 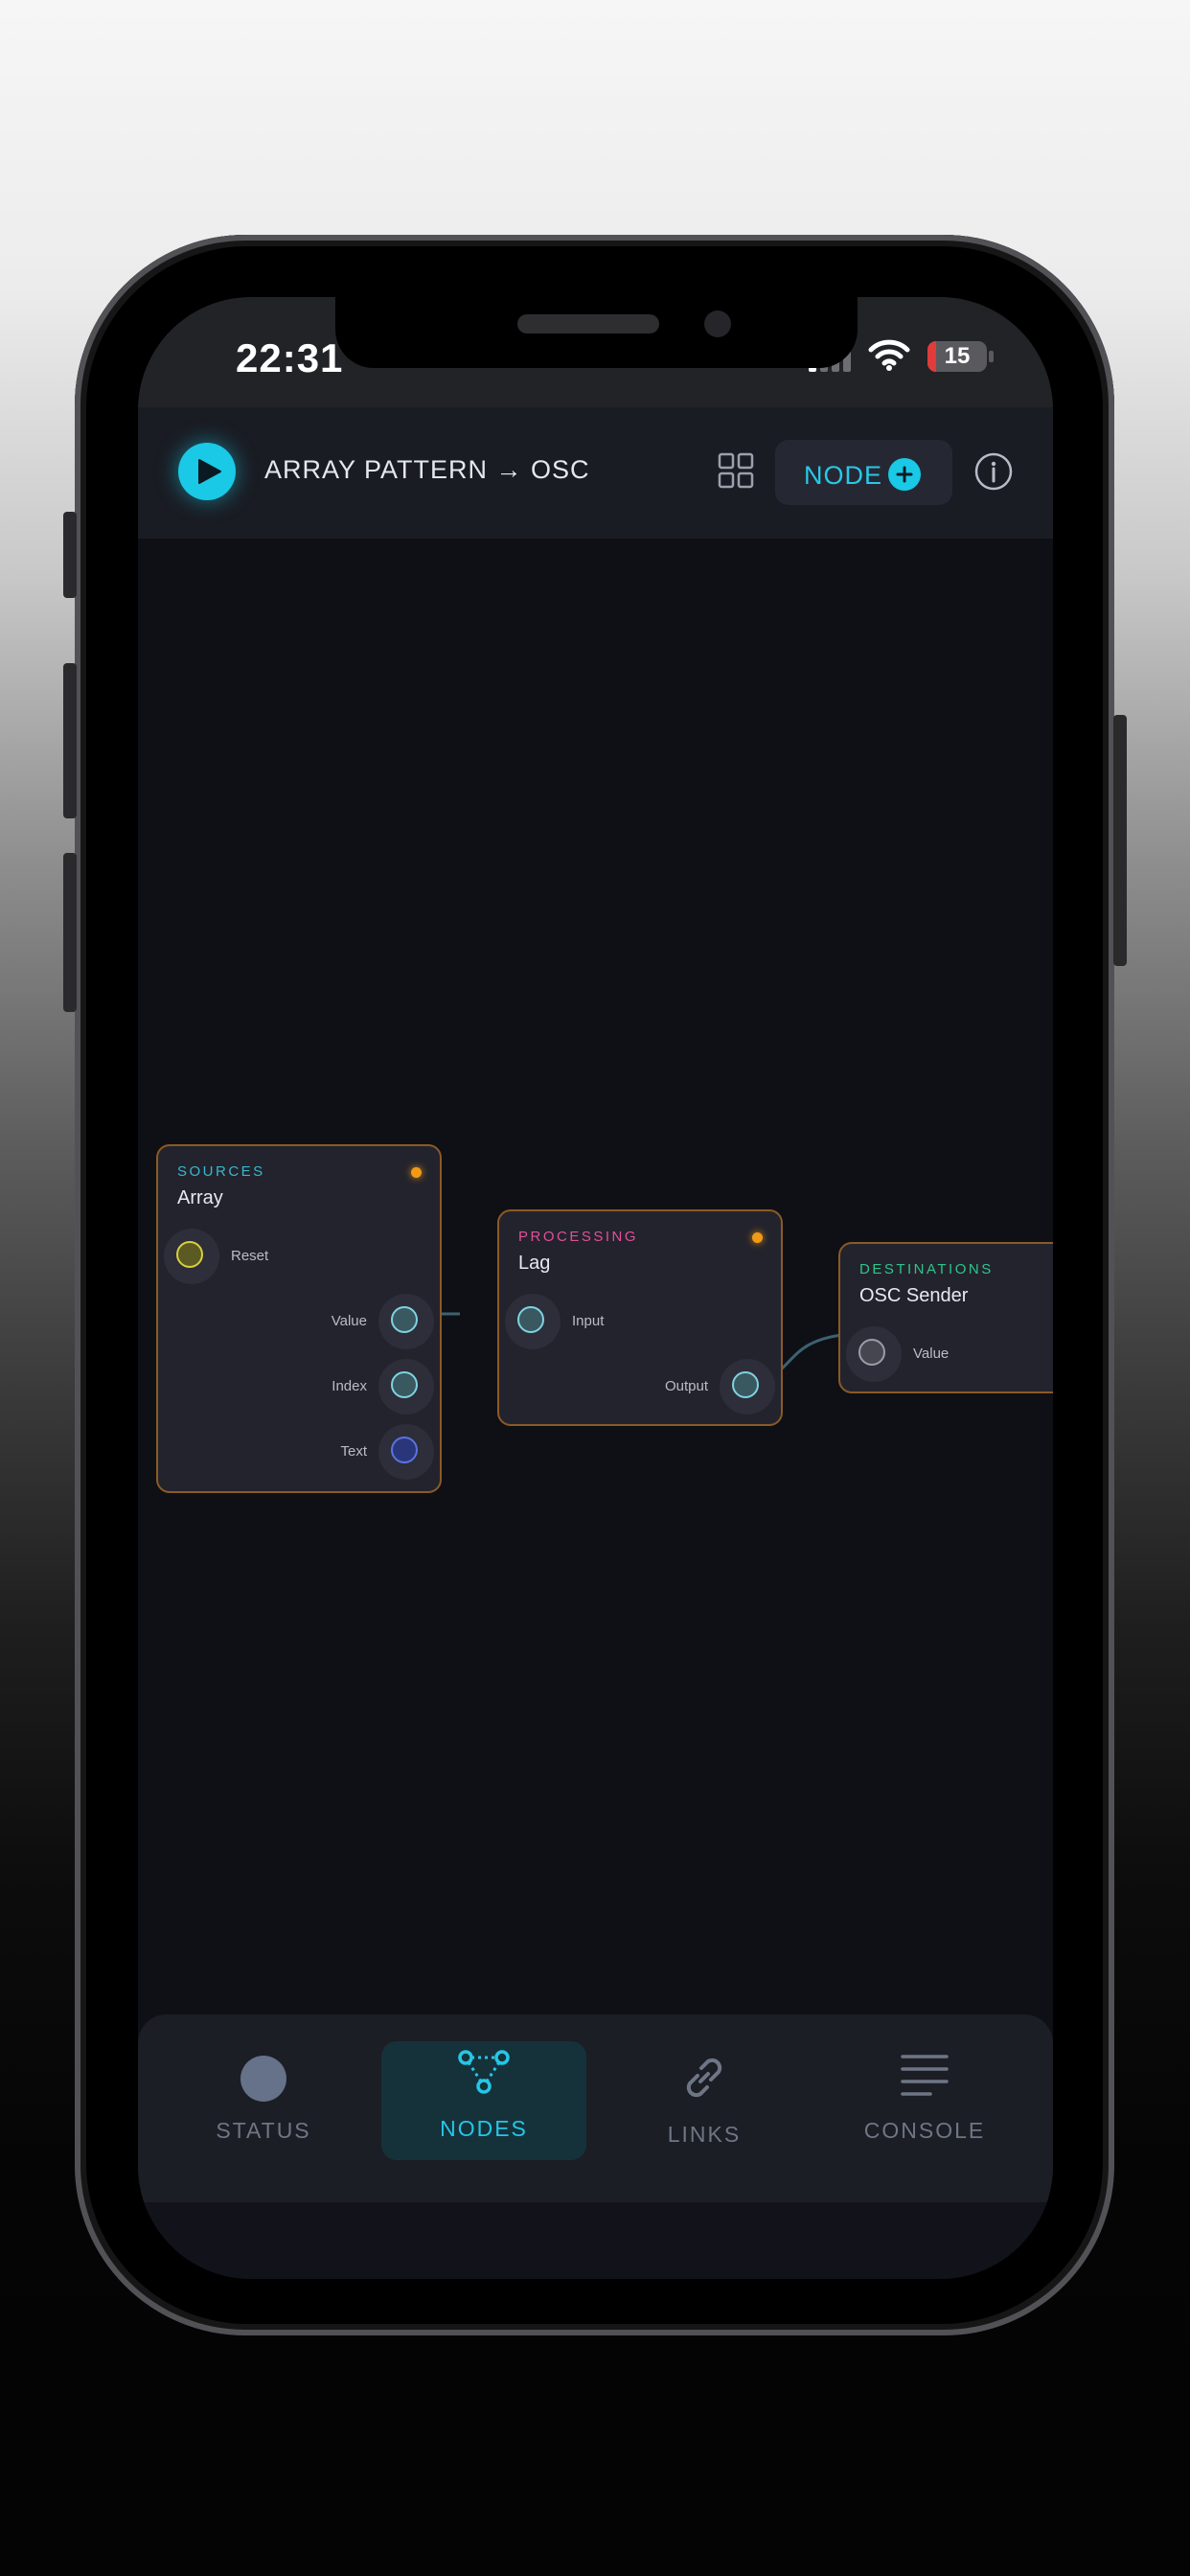 I want to click on plus-icon, so click(x=905, y=474).